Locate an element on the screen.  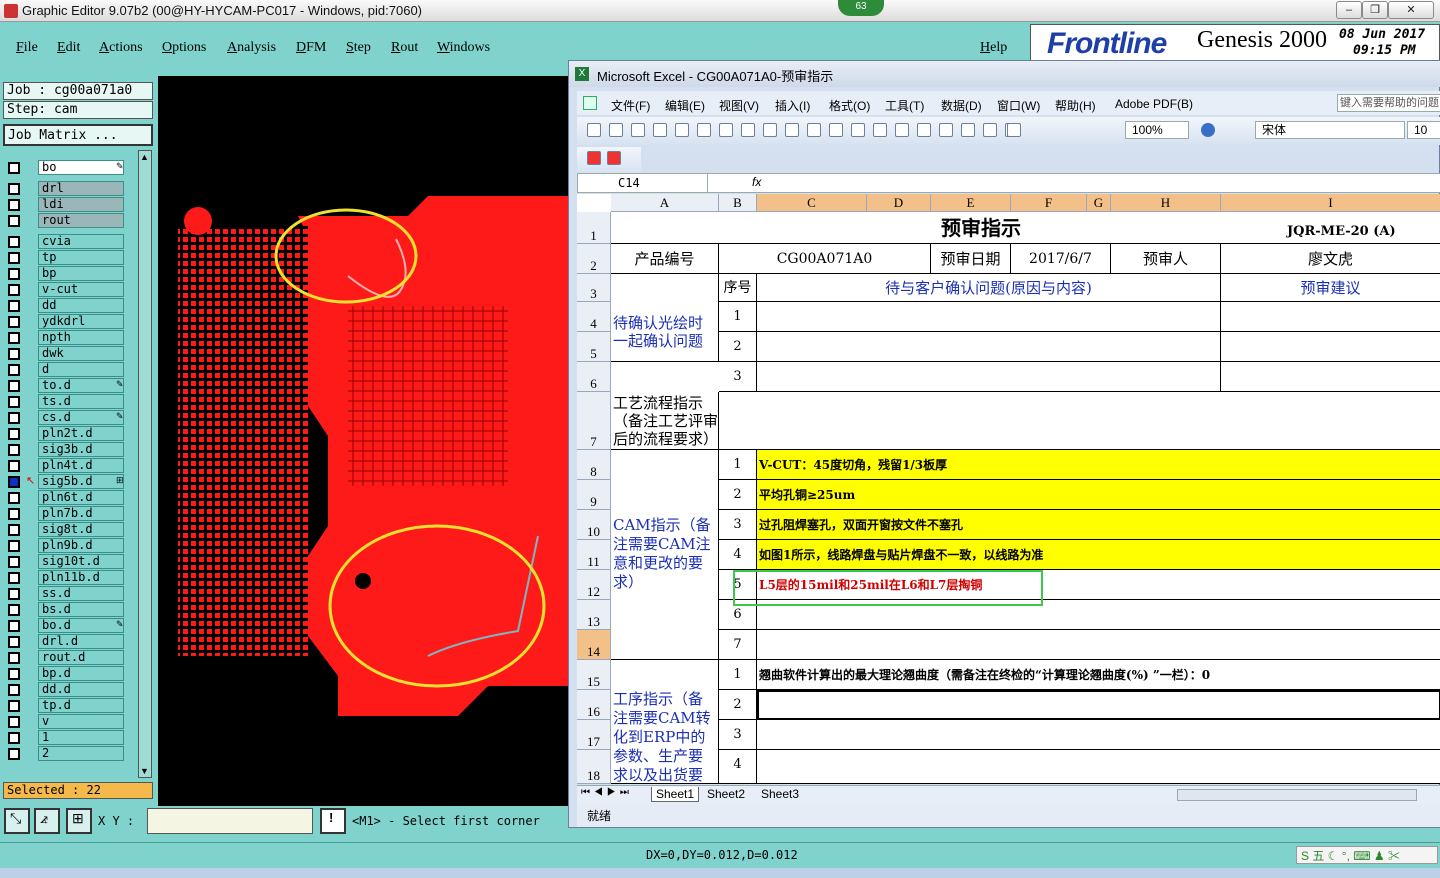
layer-name: dwk is located at coordinates (81, 353).